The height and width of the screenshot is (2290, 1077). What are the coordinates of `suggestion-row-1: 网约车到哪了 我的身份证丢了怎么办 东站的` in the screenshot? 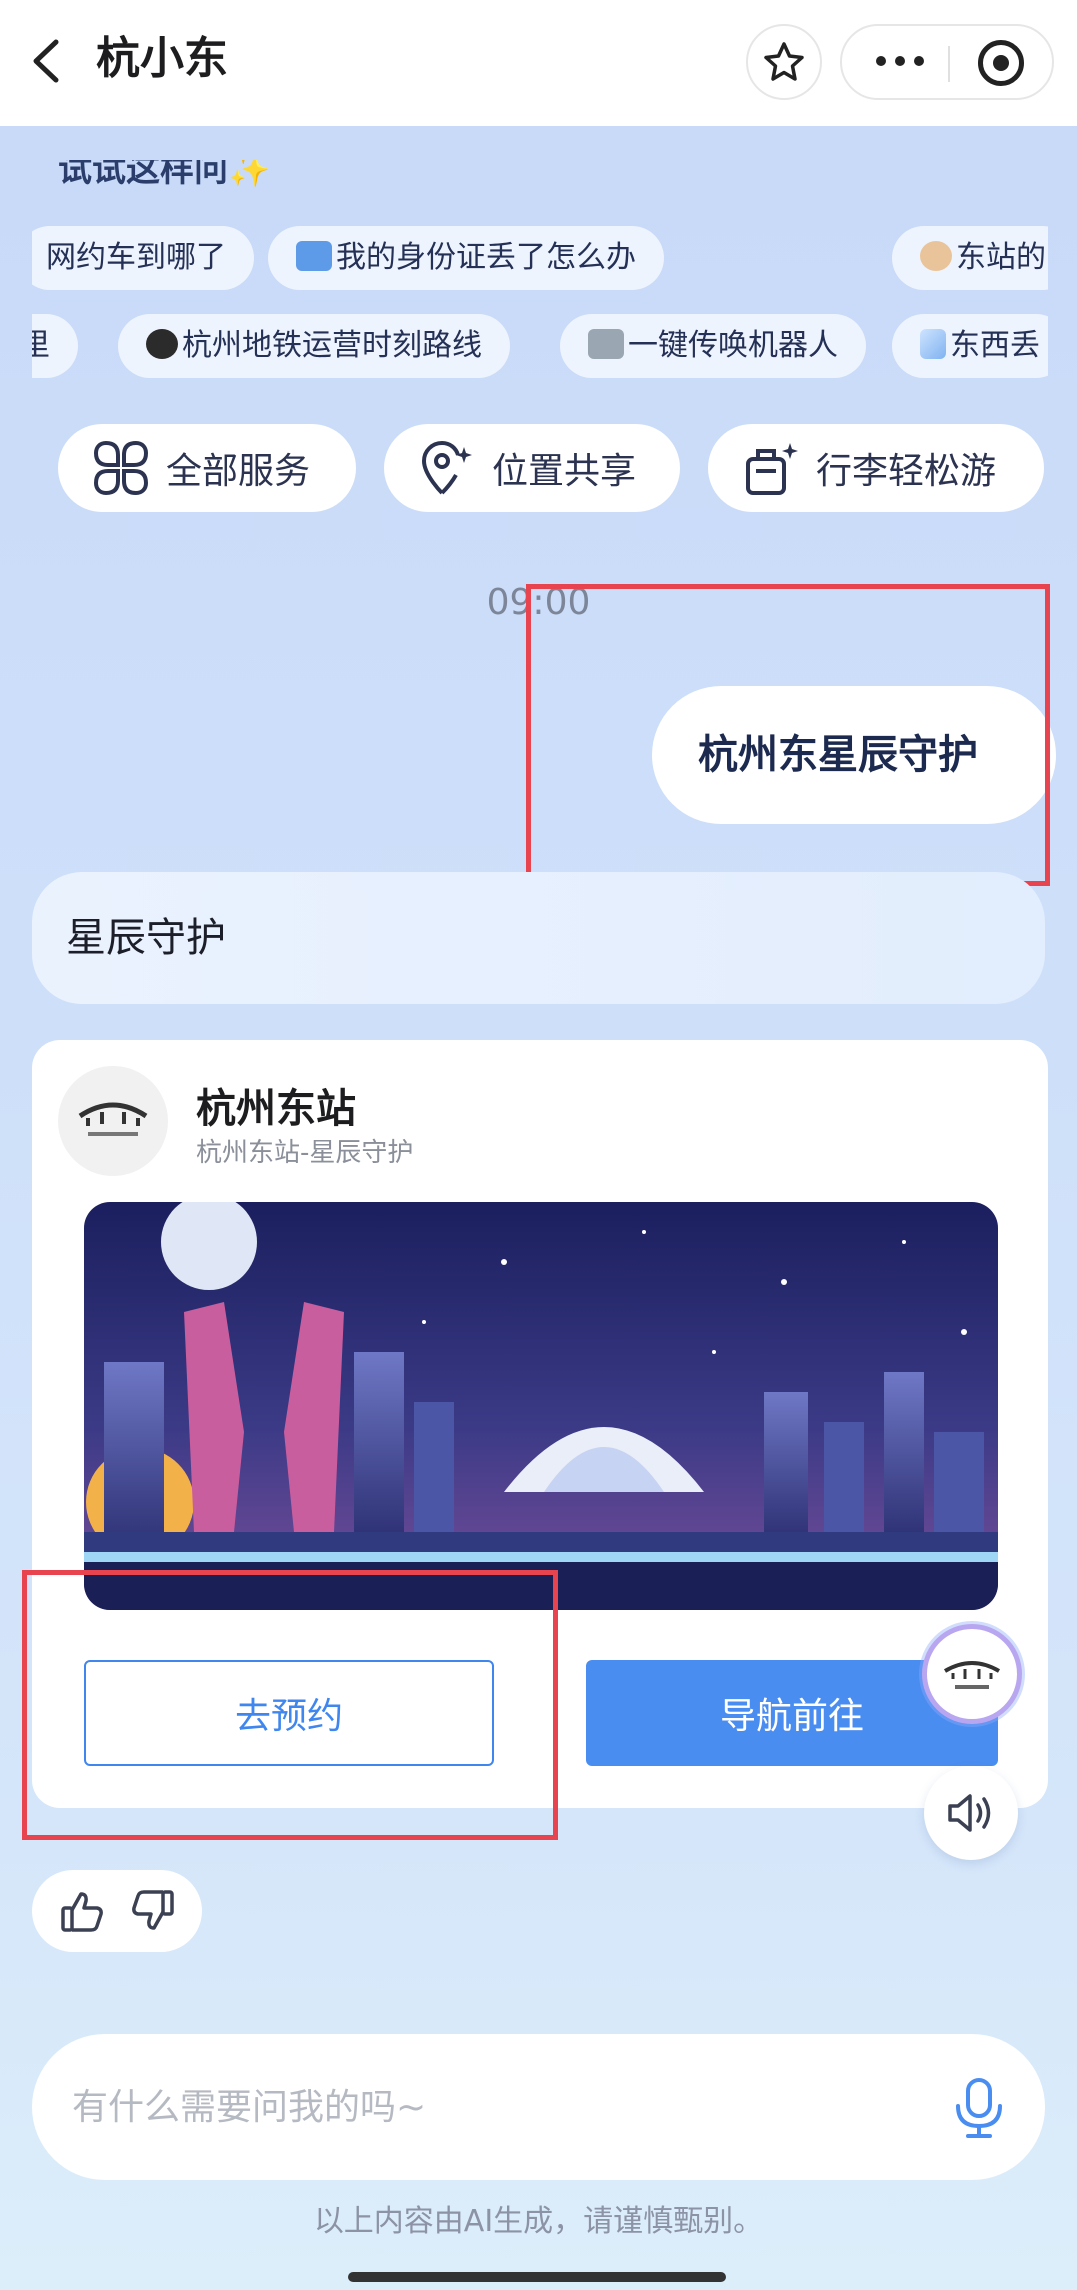 It's located at (540, 258).